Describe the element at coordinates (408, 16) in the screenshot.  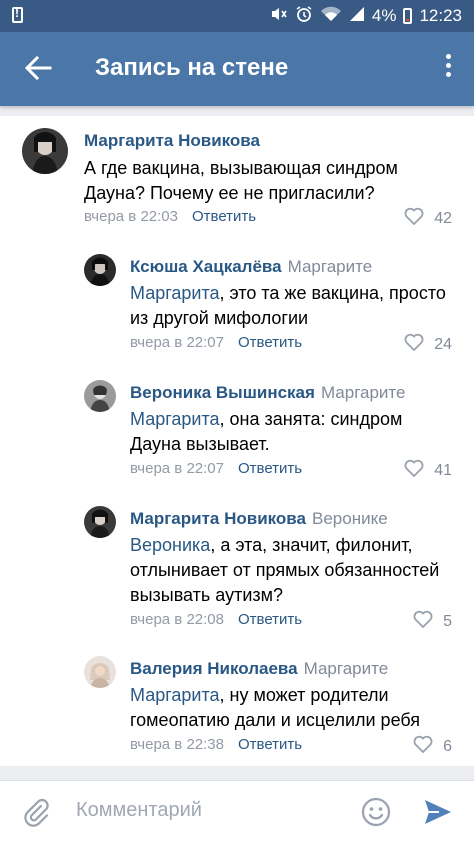
I see `battery-icon` at that location.